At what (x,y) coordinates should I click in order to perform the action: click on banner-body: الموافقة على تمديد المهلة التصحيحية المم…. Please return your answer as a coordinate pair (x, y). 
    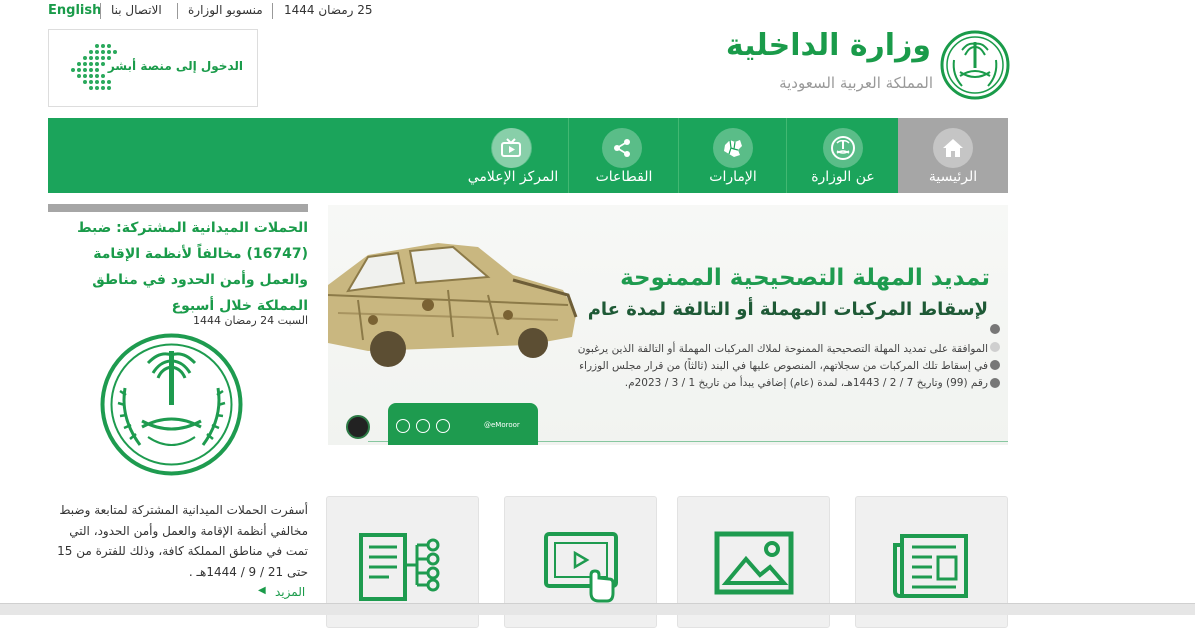
    Looking at the image, I should click on (782, 366).